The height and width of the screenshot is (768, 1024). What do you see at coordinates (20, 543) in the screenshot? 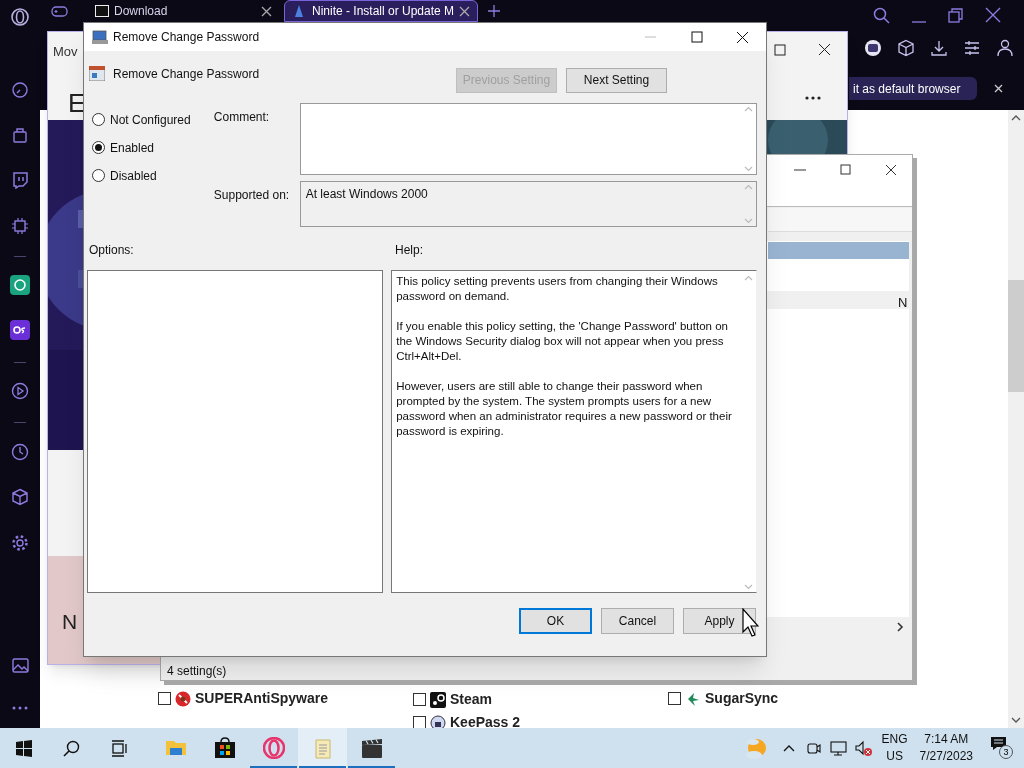
I see `settings-icon` at bounding box center [20, 543].